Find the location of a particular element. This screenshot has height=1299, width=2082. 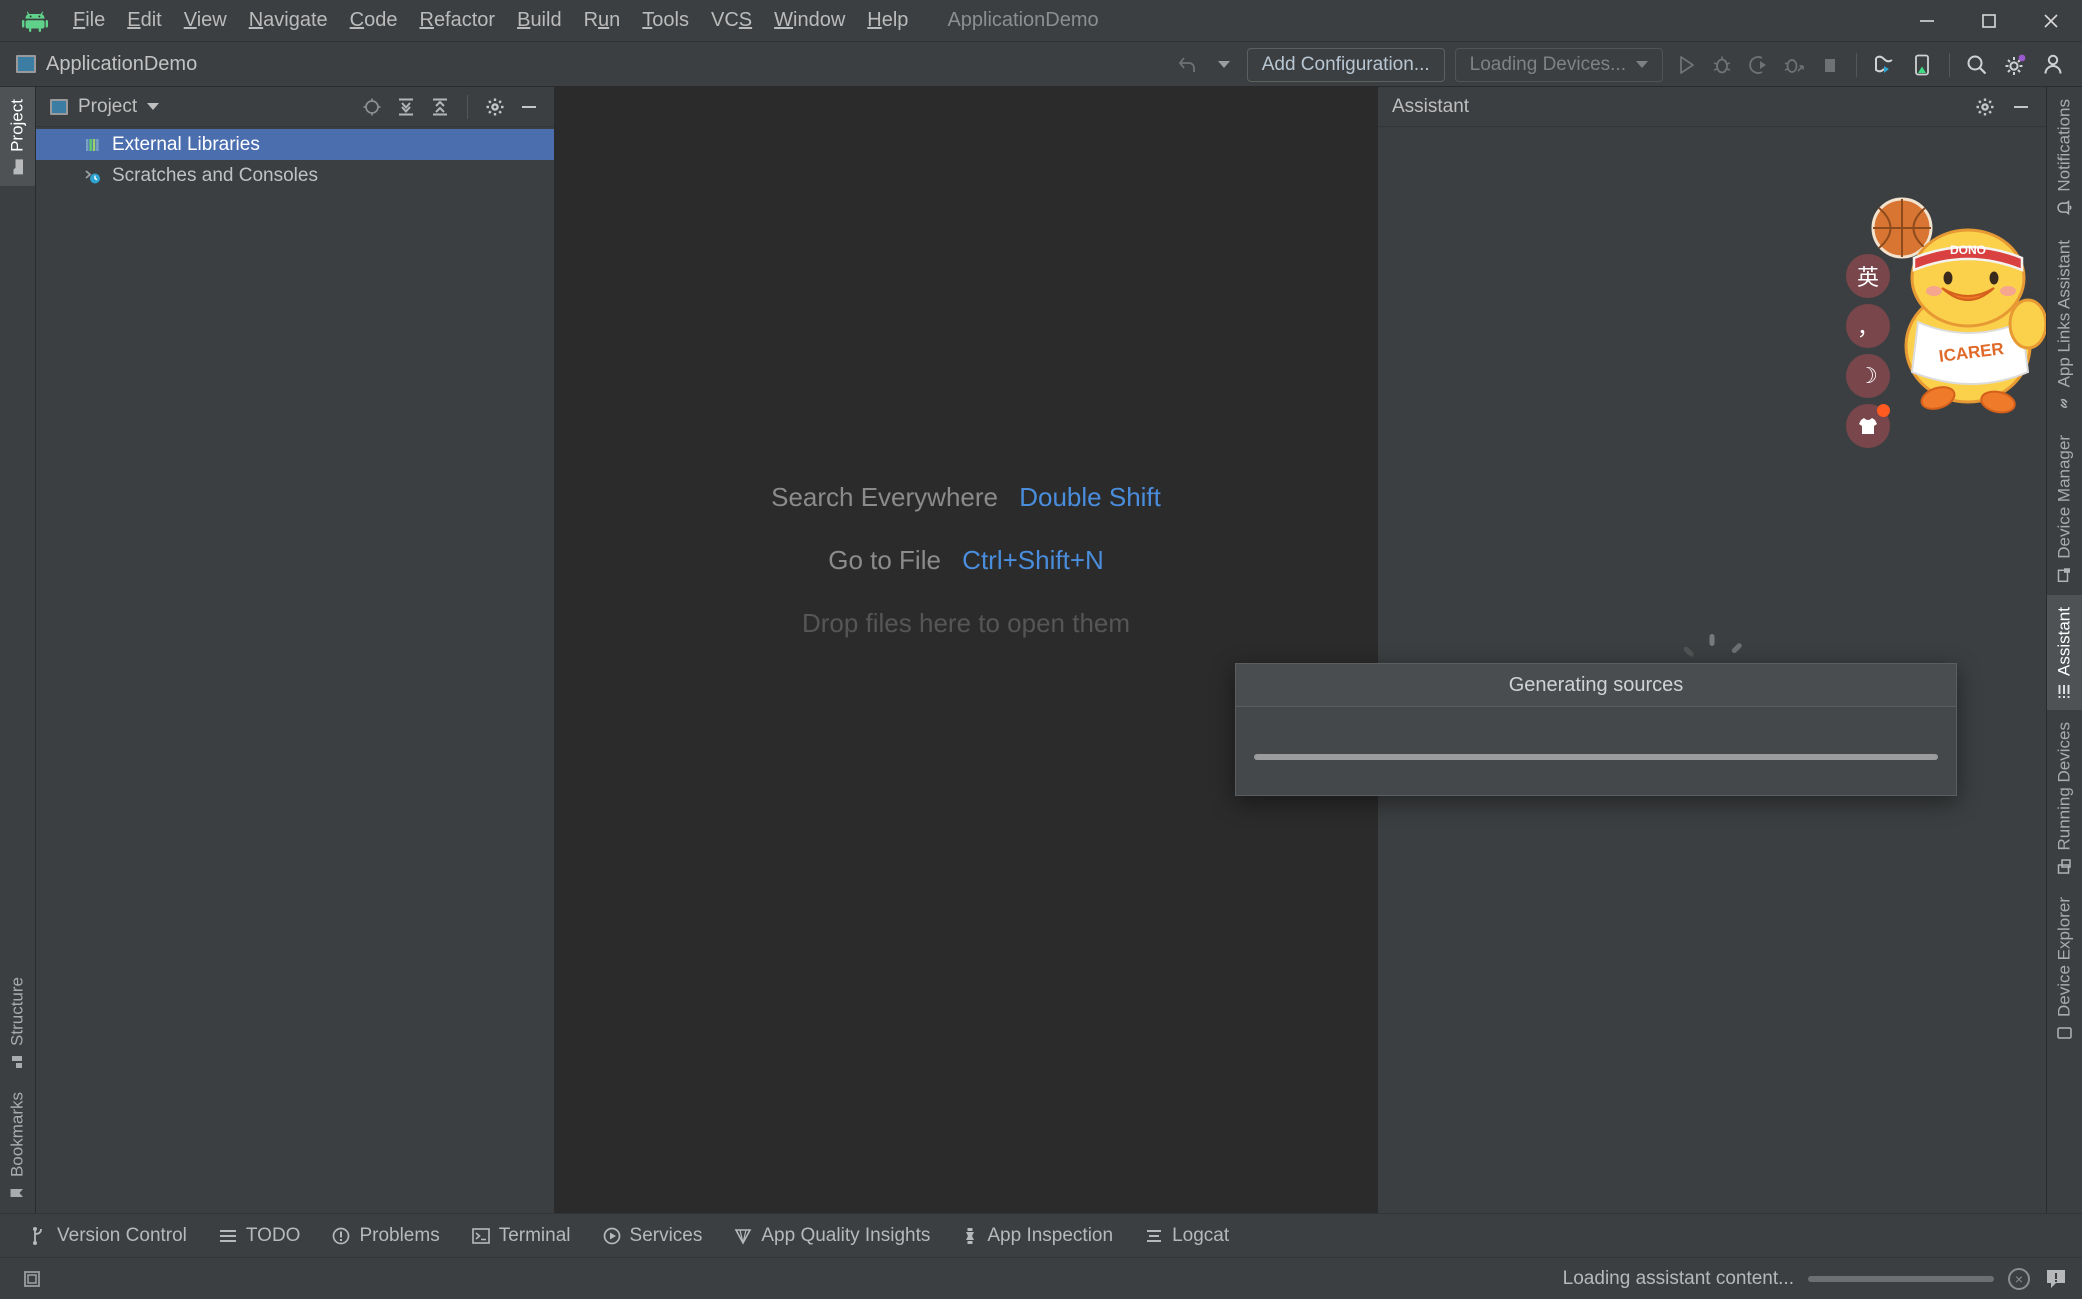

menu-file: File is located at coordinates (89, 20).